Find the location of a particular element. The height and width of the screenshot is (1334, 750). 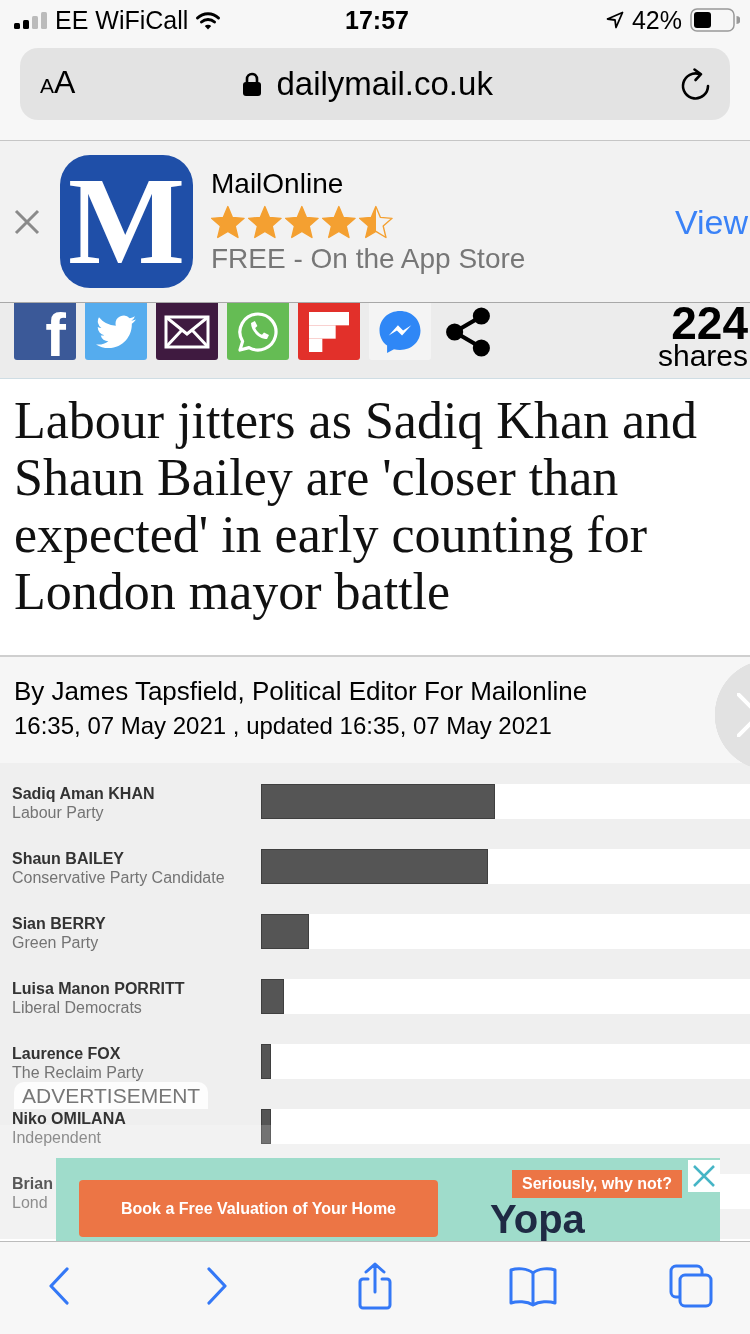

reload-button is located at coordinates (696, 84).